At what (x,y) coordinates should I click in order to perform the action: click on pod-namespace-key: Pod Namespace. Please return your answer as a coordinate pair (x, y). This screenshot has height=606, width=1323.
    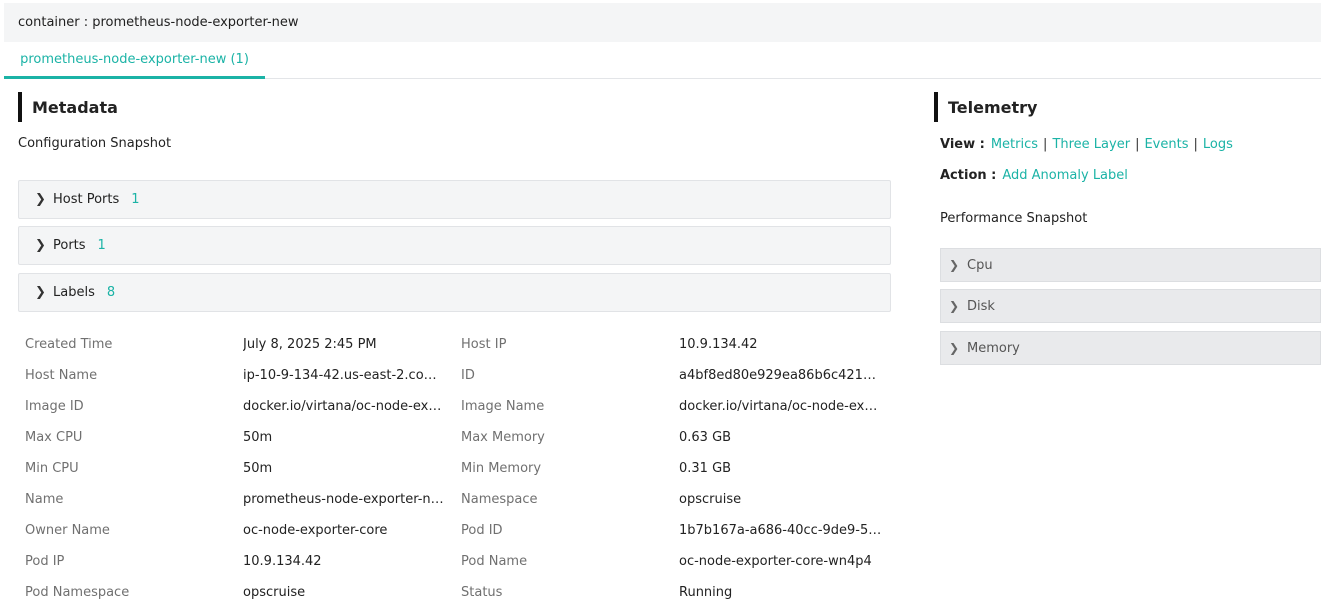
    Looking at the image, I should click on (77, 592).